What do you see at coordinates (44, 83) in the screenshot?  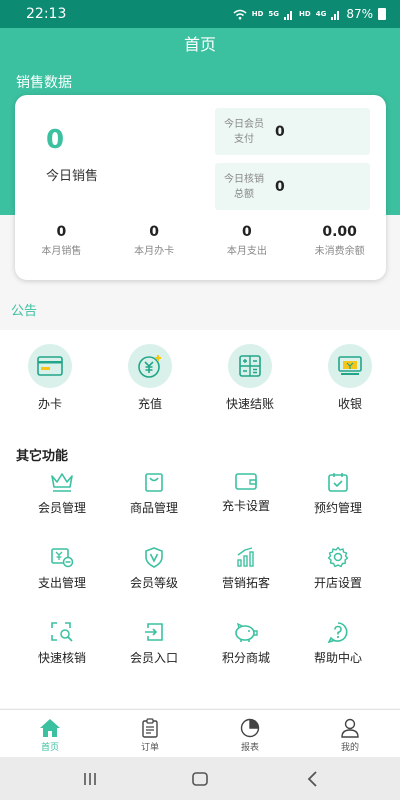 I see `sales-section-title: 销售数据` at bounding box center [44, 83].